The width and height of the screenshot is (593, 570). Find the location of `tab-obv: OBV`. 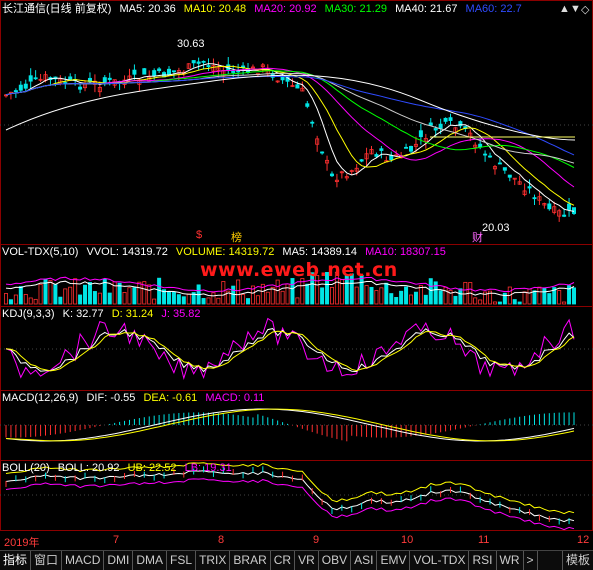

tab-obv: OBV is located at coordinates (335, 560).